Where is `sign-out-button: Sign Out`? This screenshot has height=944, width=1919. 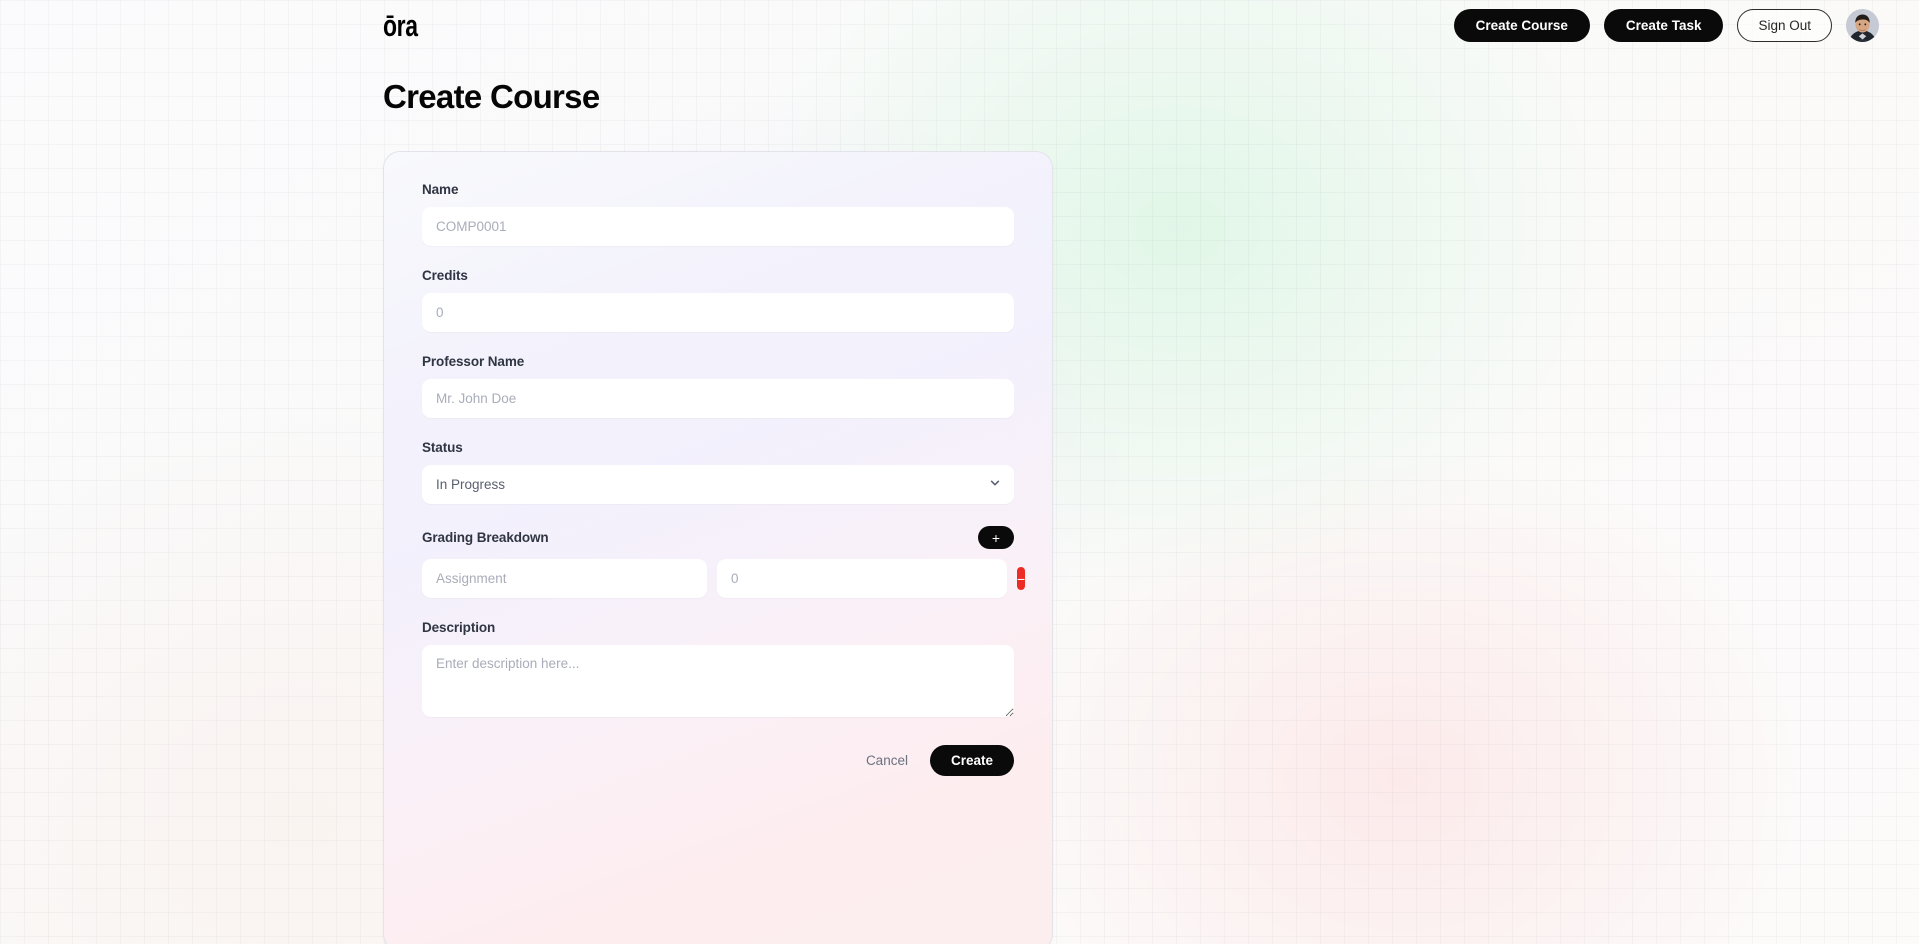
sign-out-button: Sign Out is located at coordinates (1784, 25).